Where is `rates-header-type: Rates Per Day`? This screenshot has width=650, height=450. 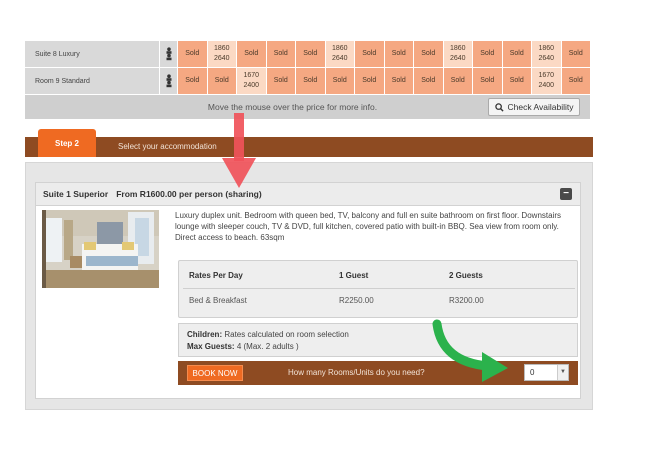 rates-header-type: Rates Per Day is located at coordinates (258, 276).